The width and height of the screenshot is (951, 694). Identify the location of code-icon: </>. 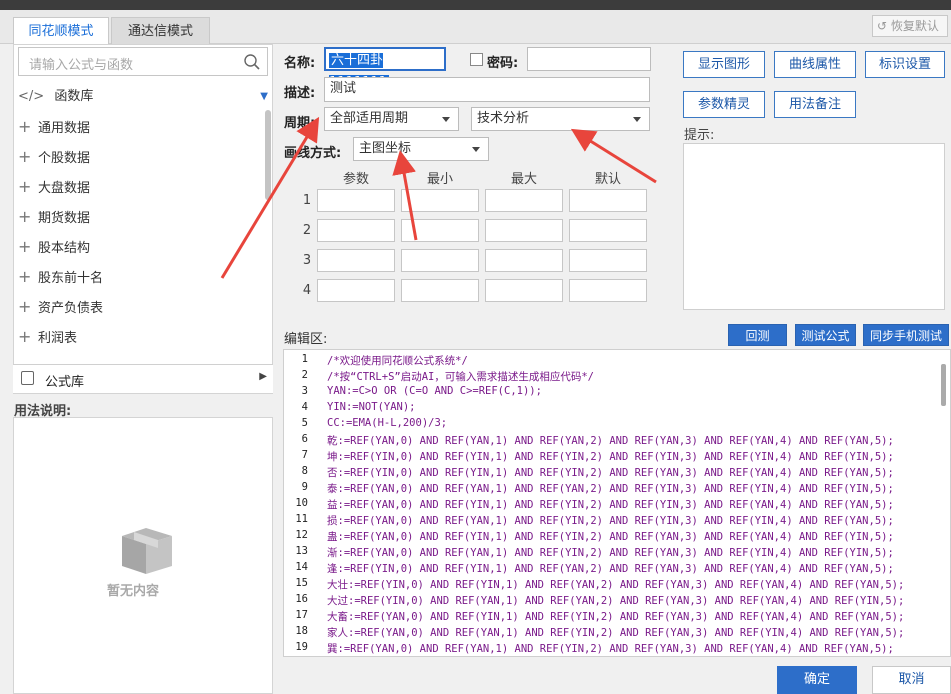
(31, 96).